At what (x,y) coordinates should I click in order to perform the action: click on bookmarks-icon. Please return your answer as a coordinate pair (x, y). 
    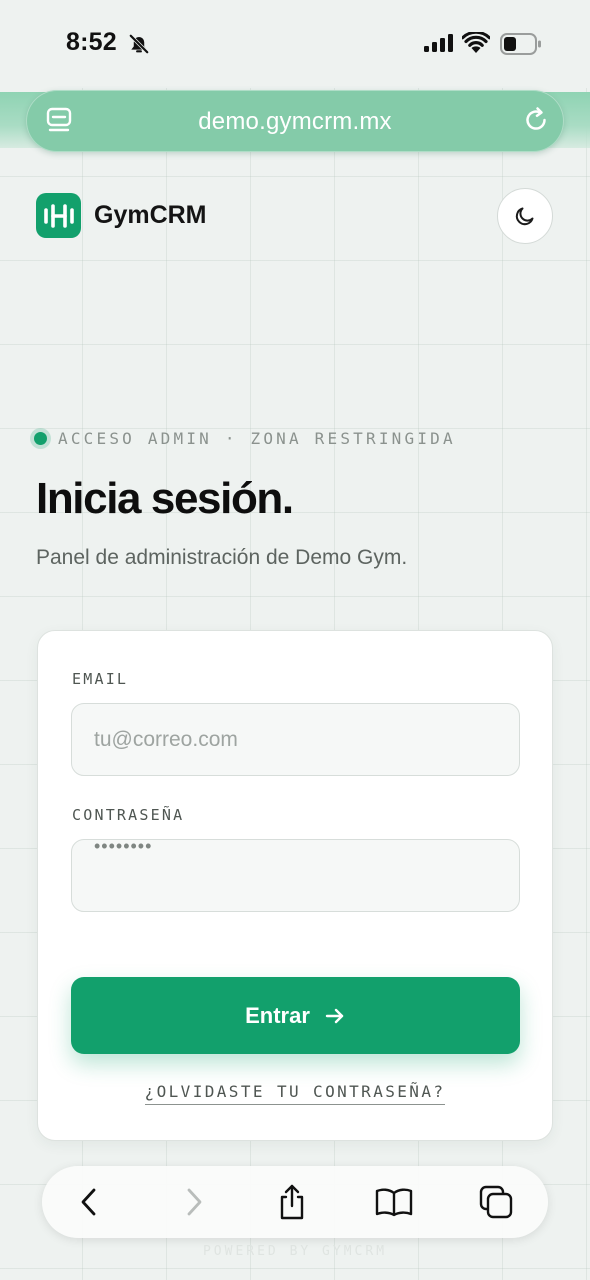
    Looking at the image, I should click on (394, 1202).